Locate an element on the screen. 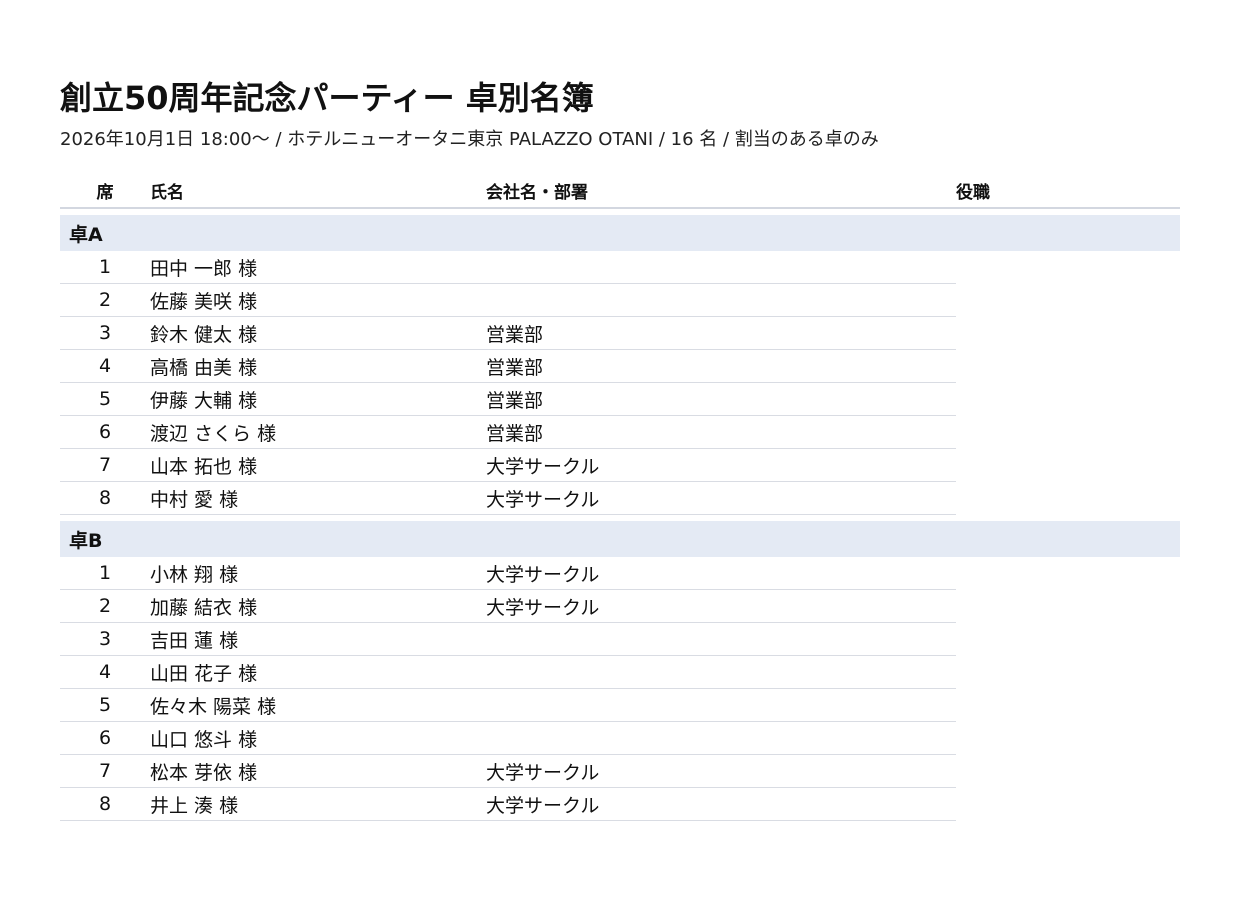  table-group-row: 卓A is located at coordinates (620, 233).